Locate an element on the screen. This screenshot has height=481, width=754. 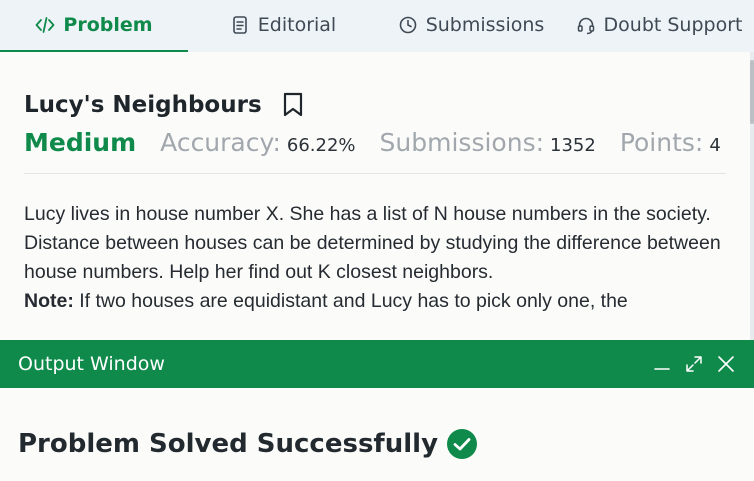
result-status: Problem Solved Successfully is located at coordinates (248, 444).